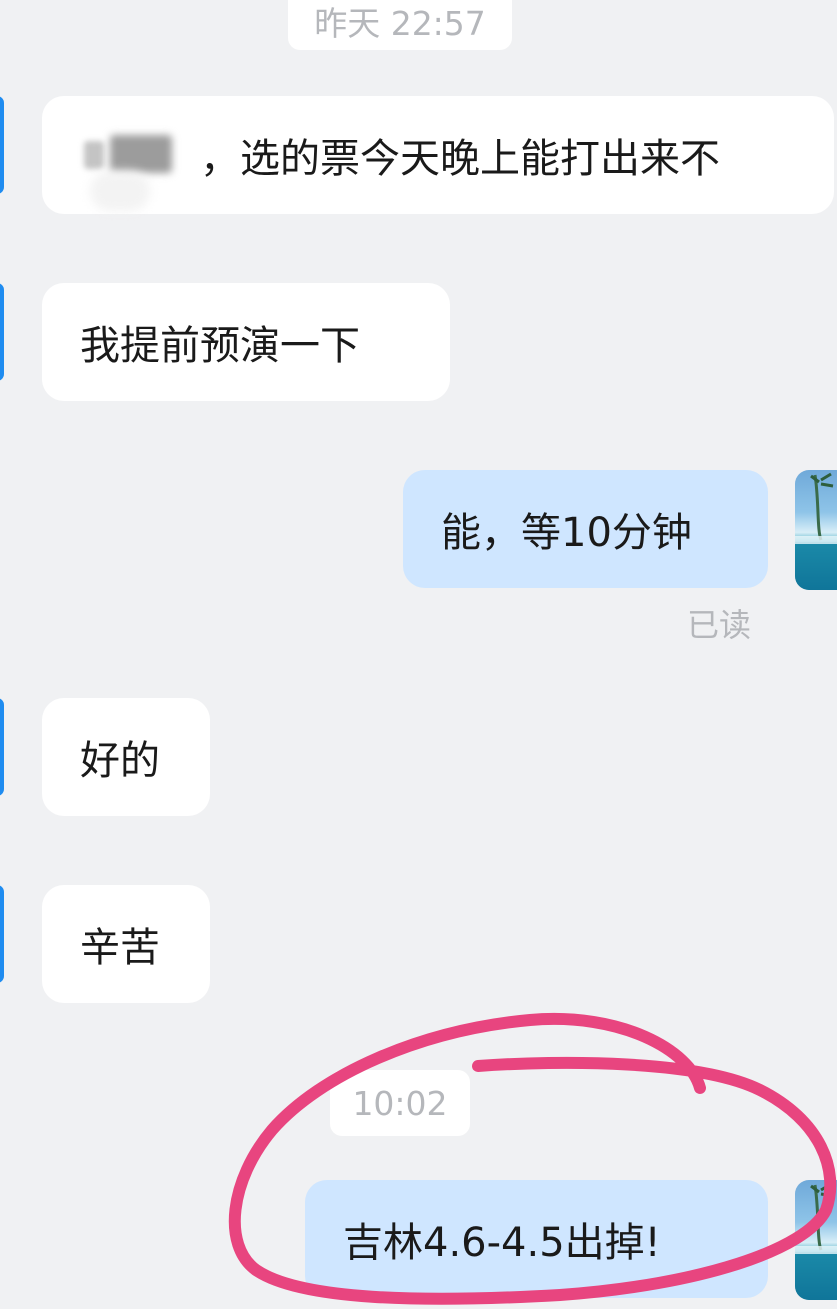 The height and width of the screenshot is (1309, 837). I want to click on timestamp-text: 10:02, so click(400, 1103).